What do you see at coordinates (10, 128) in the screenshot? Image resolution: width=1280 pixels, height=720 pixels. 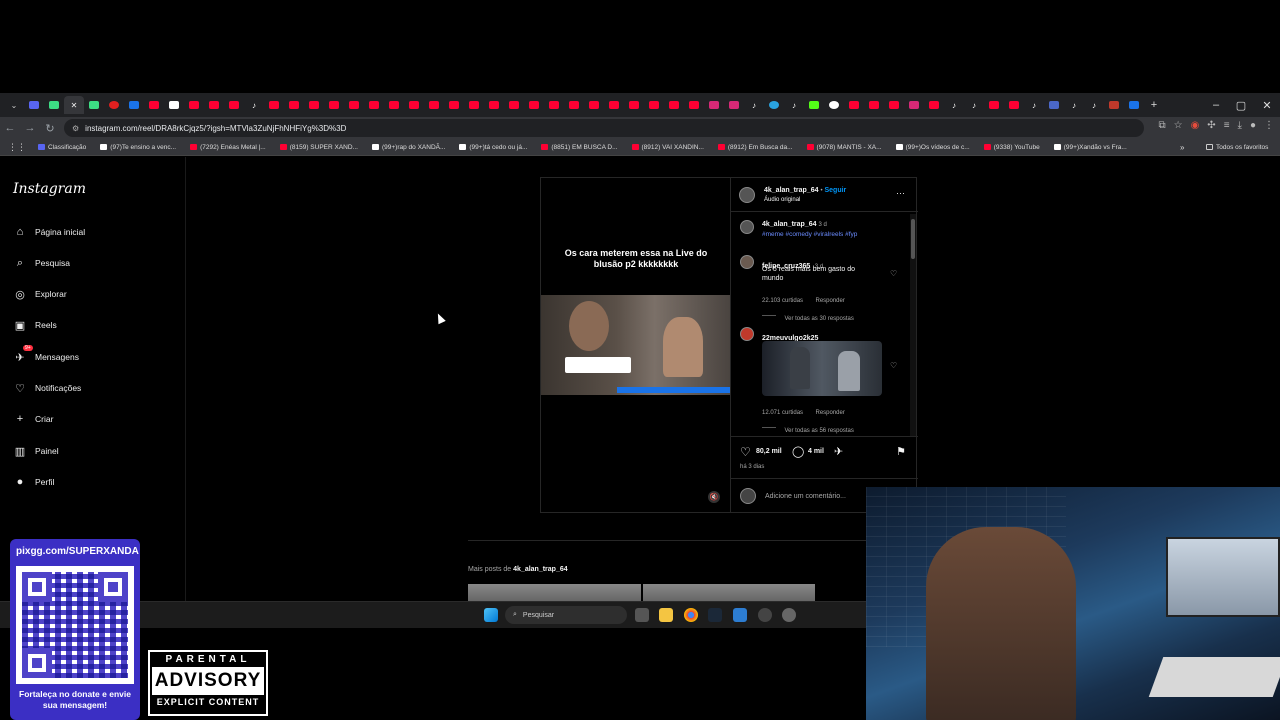 I see `back-icon: ←` at bounding box center [10, 128].